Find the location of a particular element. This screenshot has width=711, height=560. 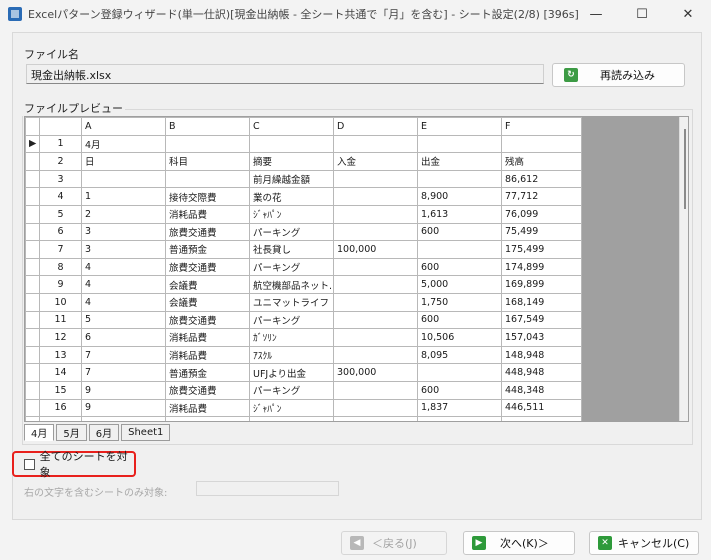

table-cell: 448,948 is located at coordinates (541, 372).